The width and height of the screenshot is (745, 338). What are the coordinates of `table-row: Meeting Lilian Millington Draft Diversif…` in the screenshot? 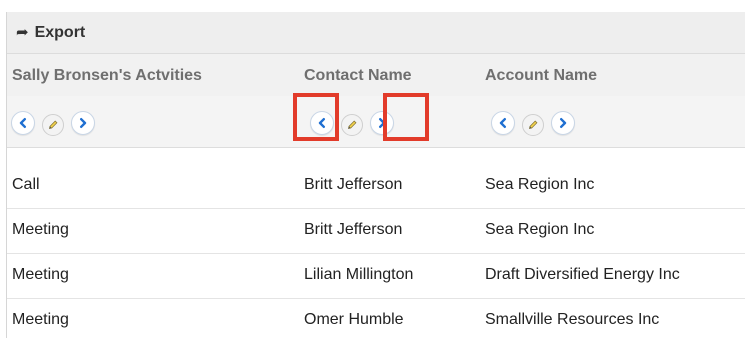 It's located at (376, 276).